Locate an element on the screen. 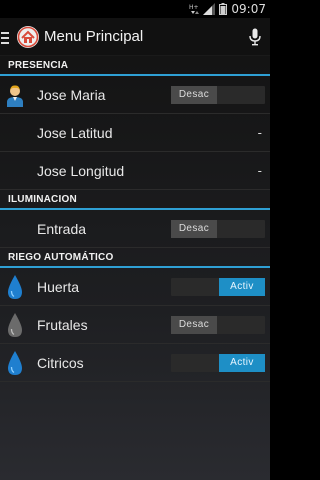 Image resolution: width=320 pixels, height=480 pixels. toggle-entrada: Desac is located at coordinates (218, 228).